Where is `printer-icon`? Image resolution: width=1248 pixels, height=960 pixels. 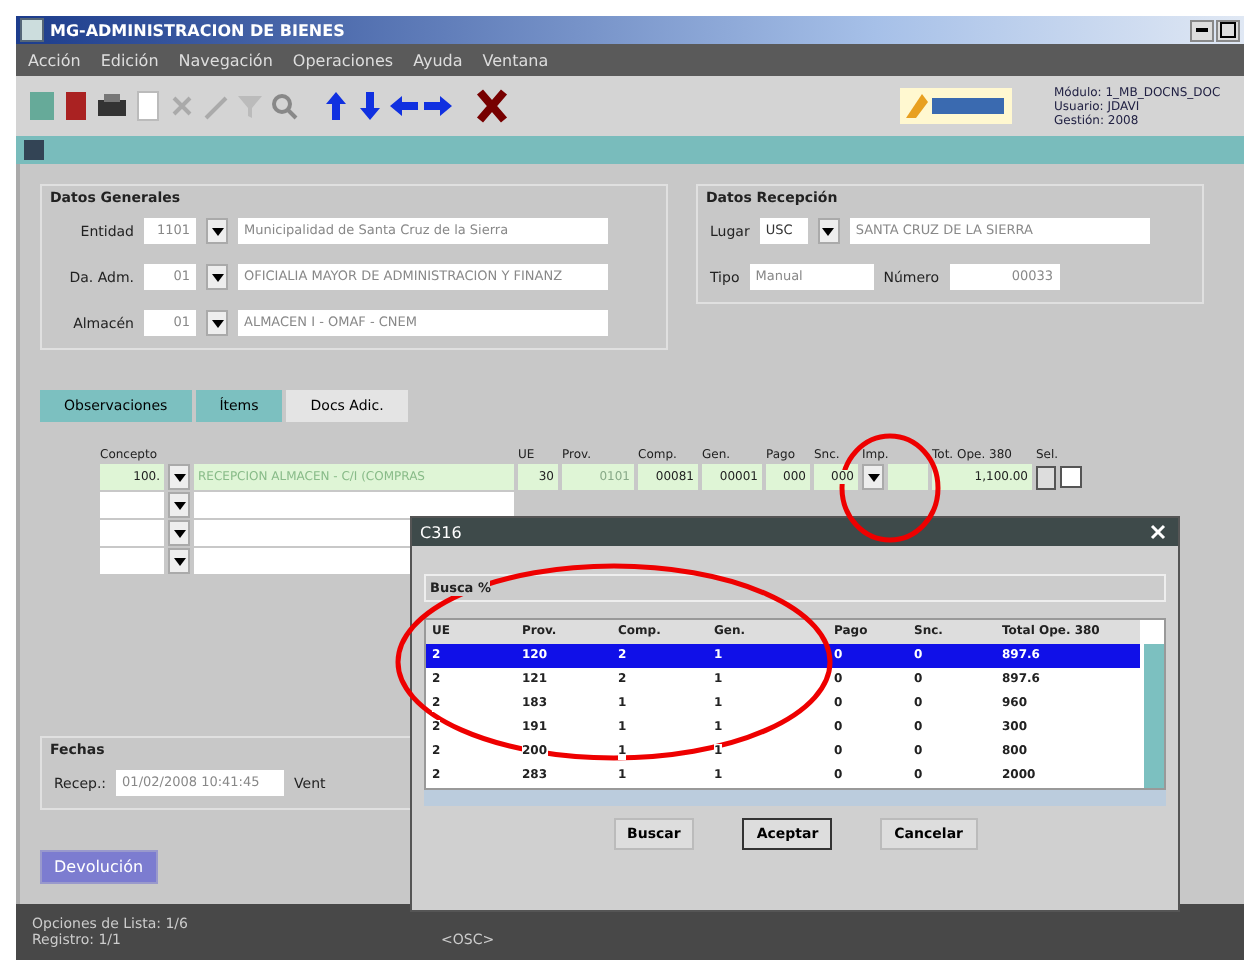
printer-icon is located at coordinates (112, 106).